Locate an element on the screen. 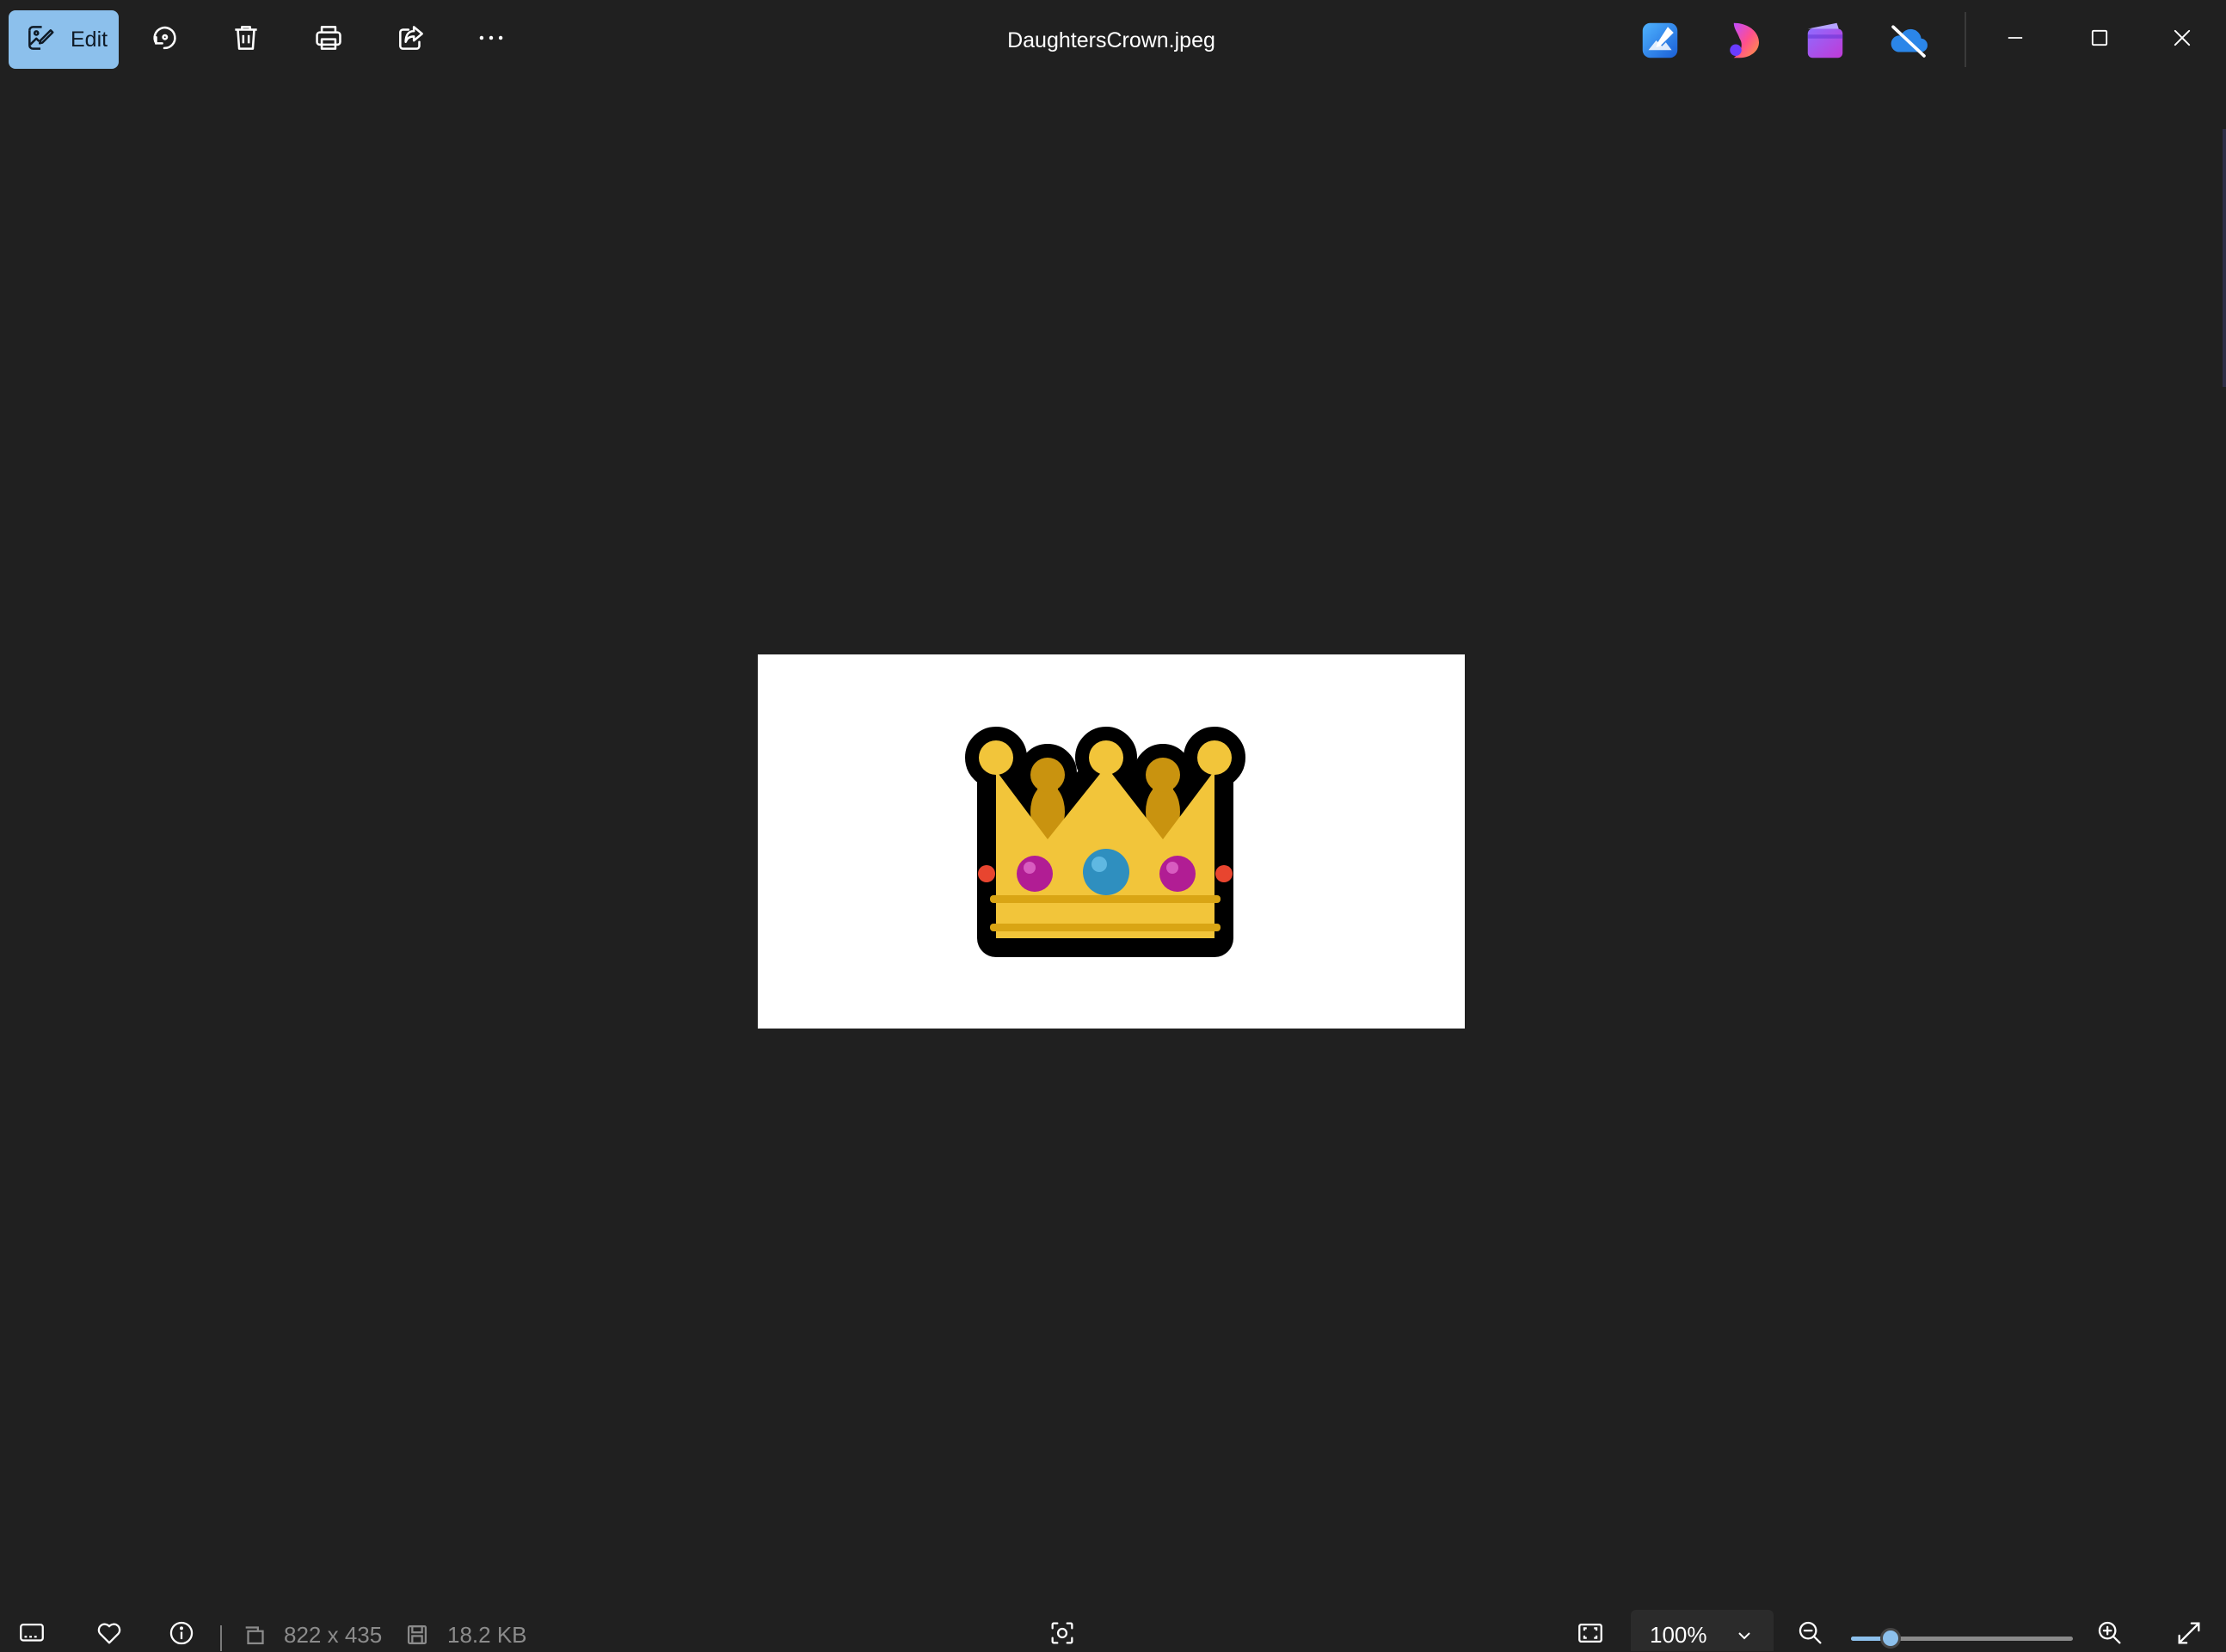 Image resolution: width=2226 pixels, height=1652 pixels. close-icon is located at coordinates (2182, 40).